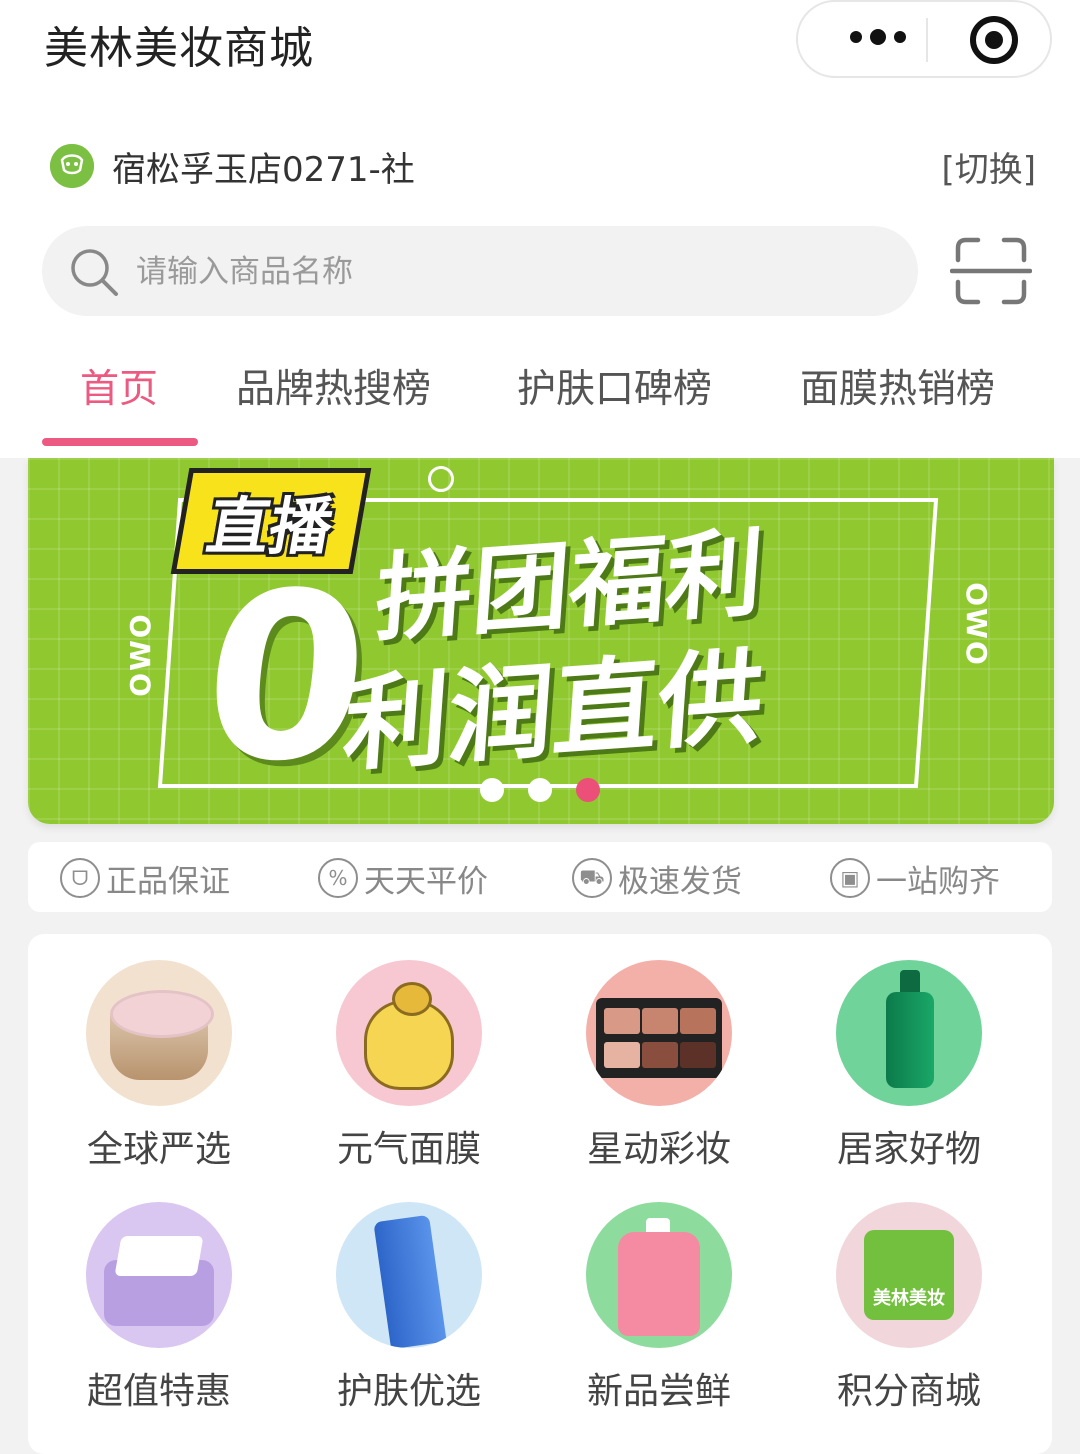 The image size is (1080, 1454). I want to click on category-face-masks: 元气面膜, so click(409, 1066).